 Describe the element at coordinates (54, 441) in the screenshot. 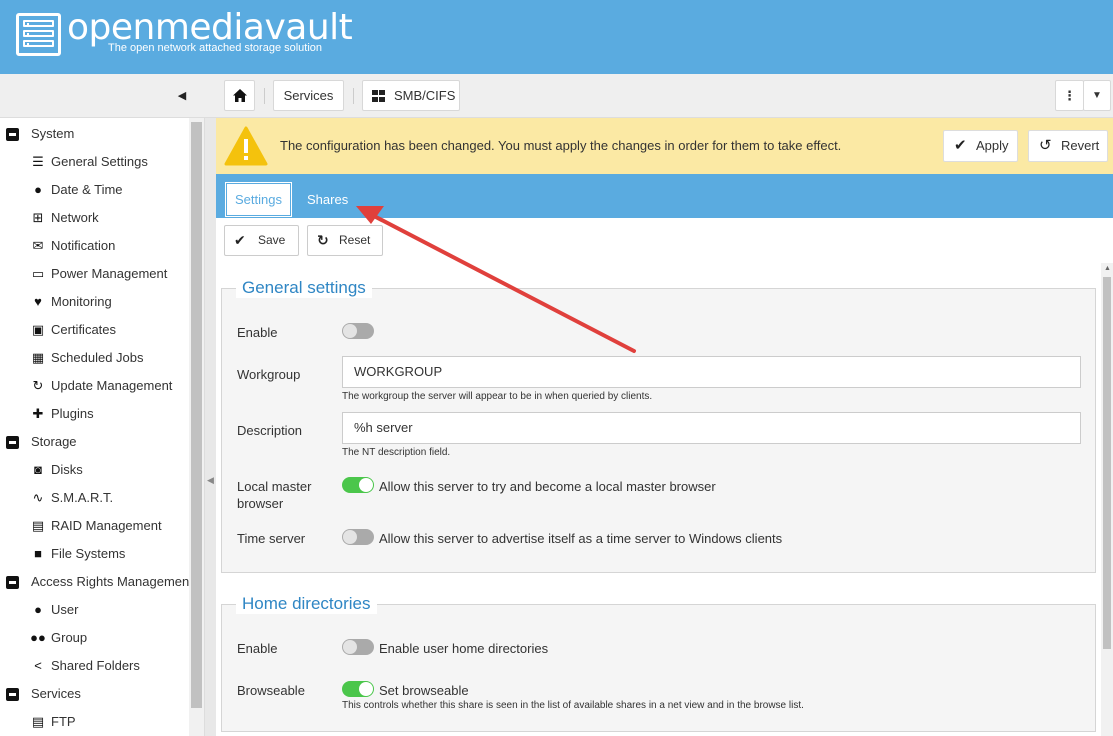

I see `nav-group-label: Storage` at that location.